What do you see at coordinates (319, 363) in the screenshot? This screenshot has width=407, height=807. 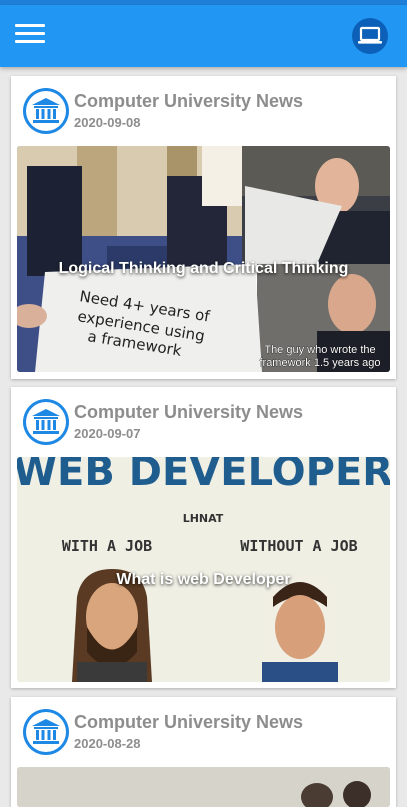 I see `meme-caption: framework 1.5 years ago` at bounding box center [319, 363].